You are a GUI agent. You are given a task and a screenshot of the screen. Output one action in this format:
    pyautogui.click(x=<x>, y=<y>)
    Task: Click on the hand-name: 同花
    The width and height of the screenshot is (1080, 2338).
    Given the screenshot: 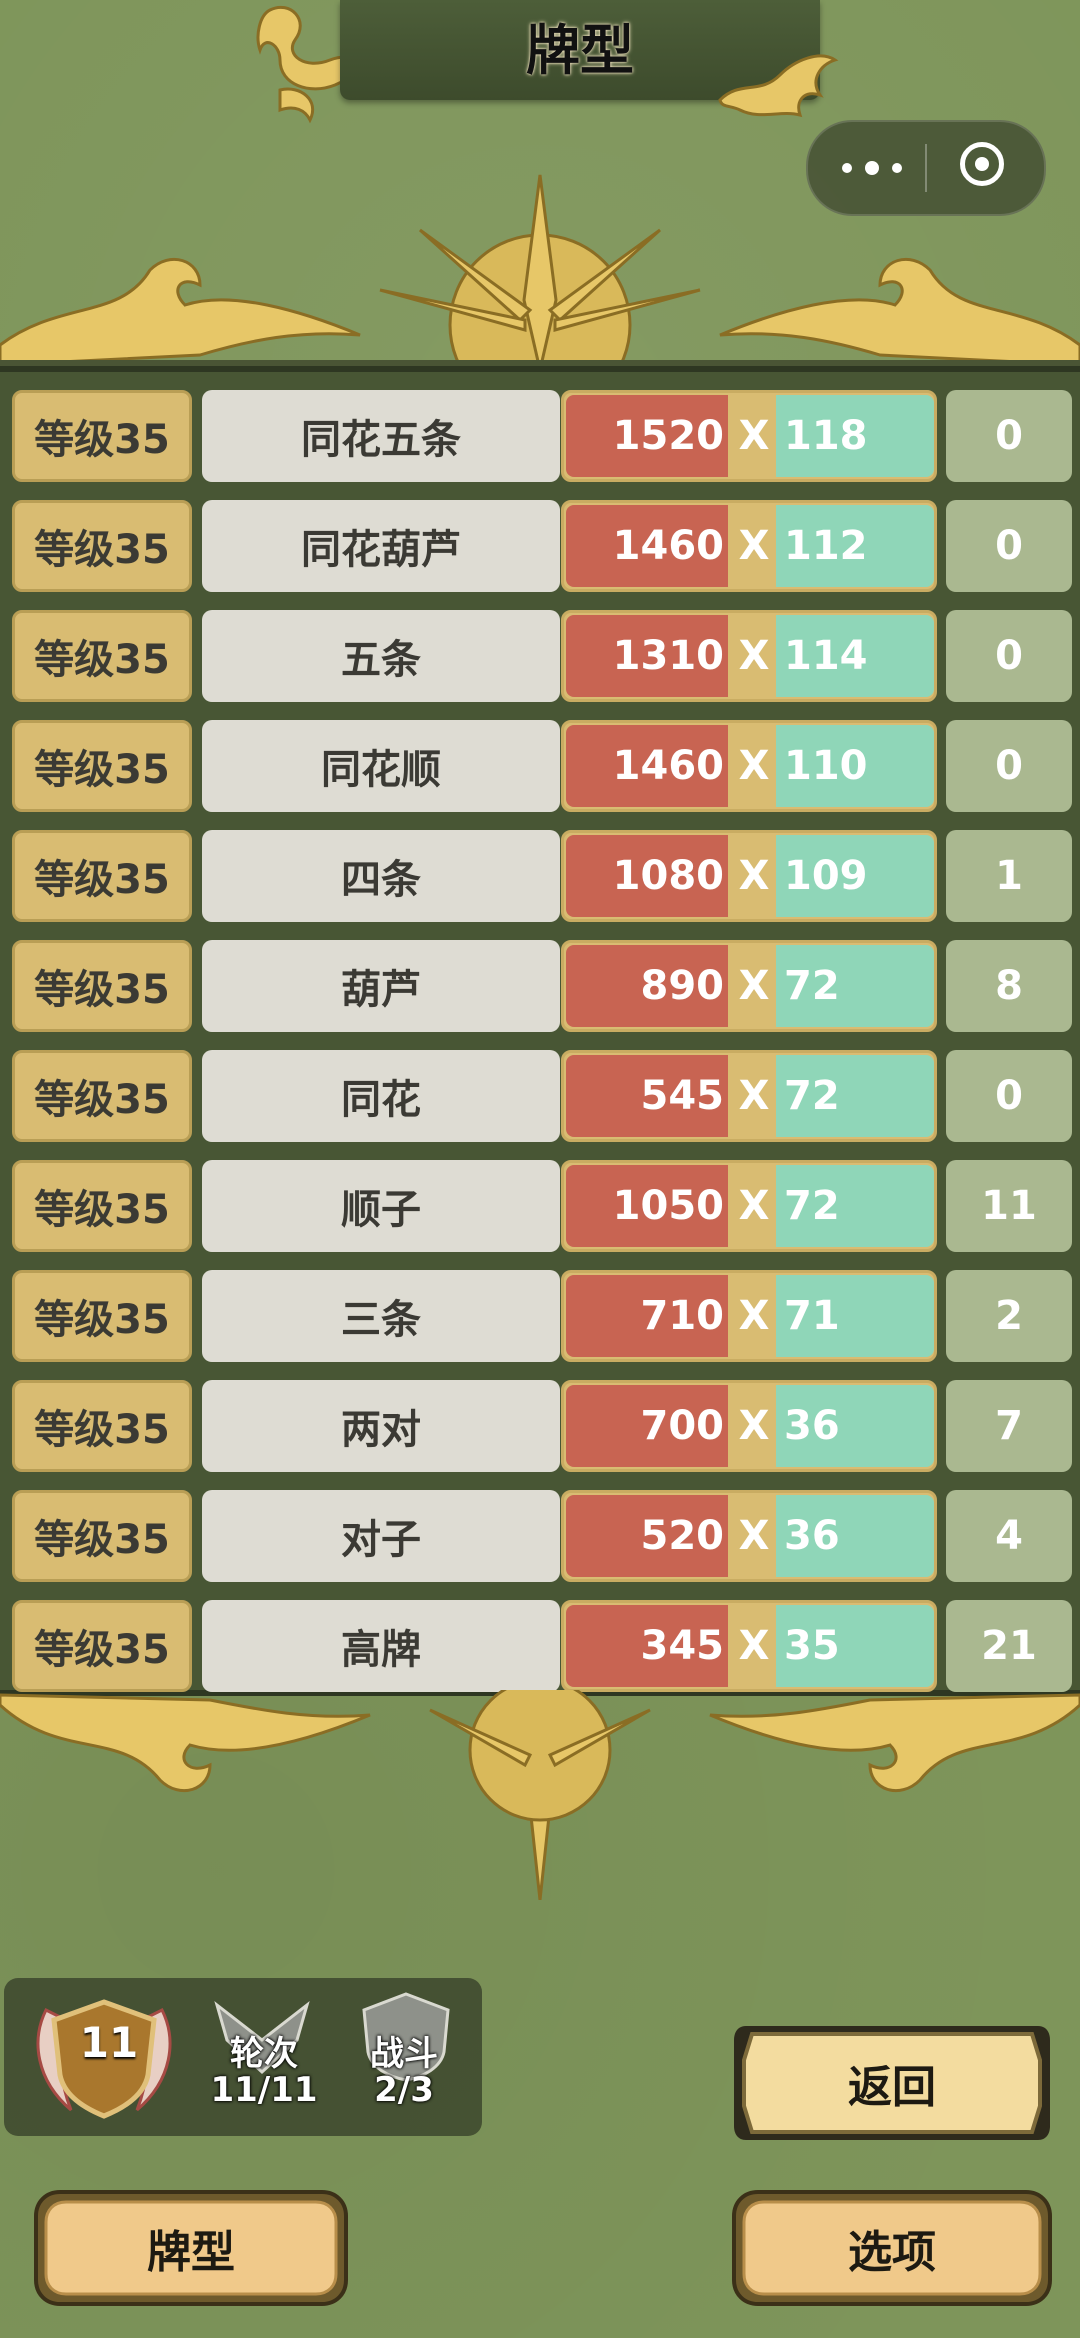 What is the action you would take?
    pyautogui.click(x=381, y=1096)
    